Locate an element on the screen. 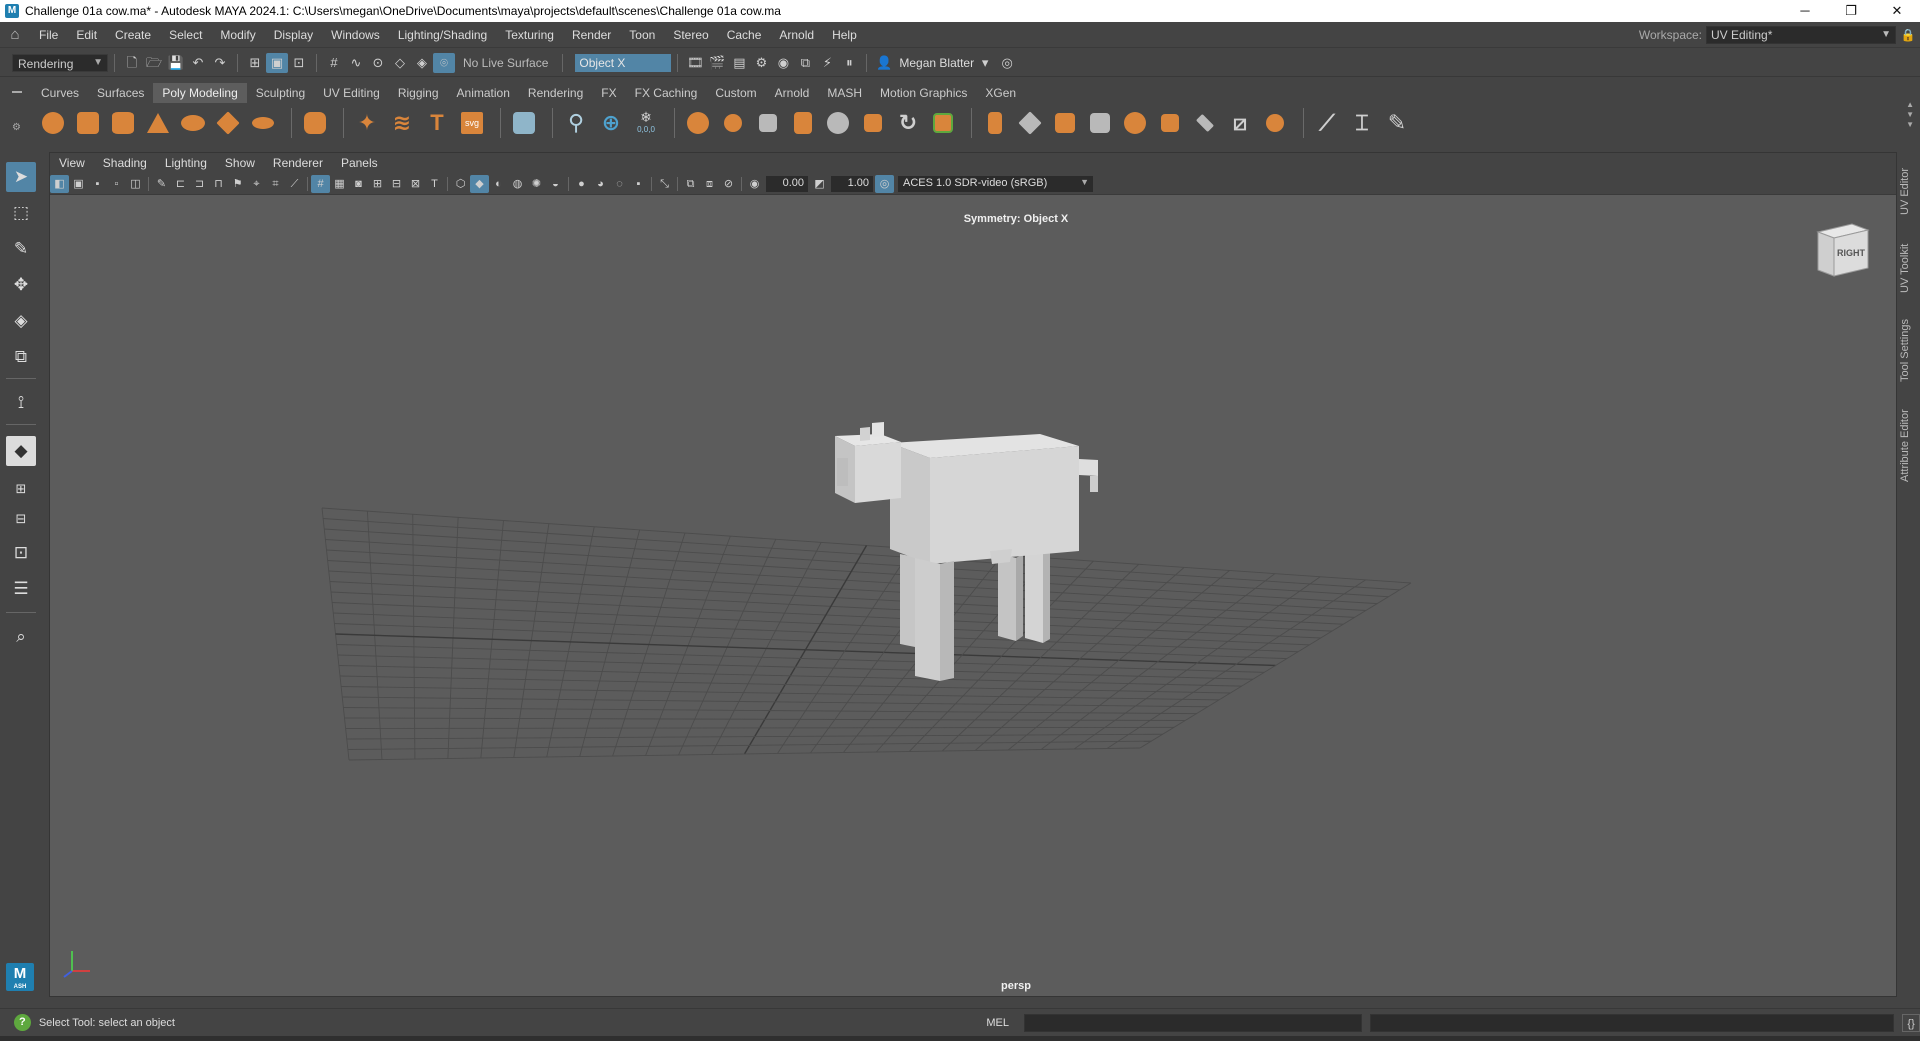 The height and width of the screenshot is (1041, 1920). paint-select-tool-icon: ✎ is located at coordinates (21, 249).